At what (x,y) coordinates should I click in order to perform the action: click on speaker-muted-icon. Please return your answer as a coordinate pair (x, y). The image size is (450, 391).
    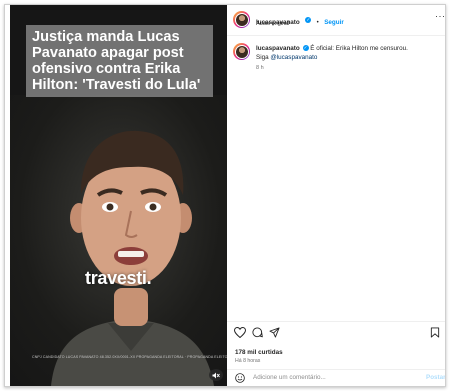
    Looking at the image, I should click on (216, 375).